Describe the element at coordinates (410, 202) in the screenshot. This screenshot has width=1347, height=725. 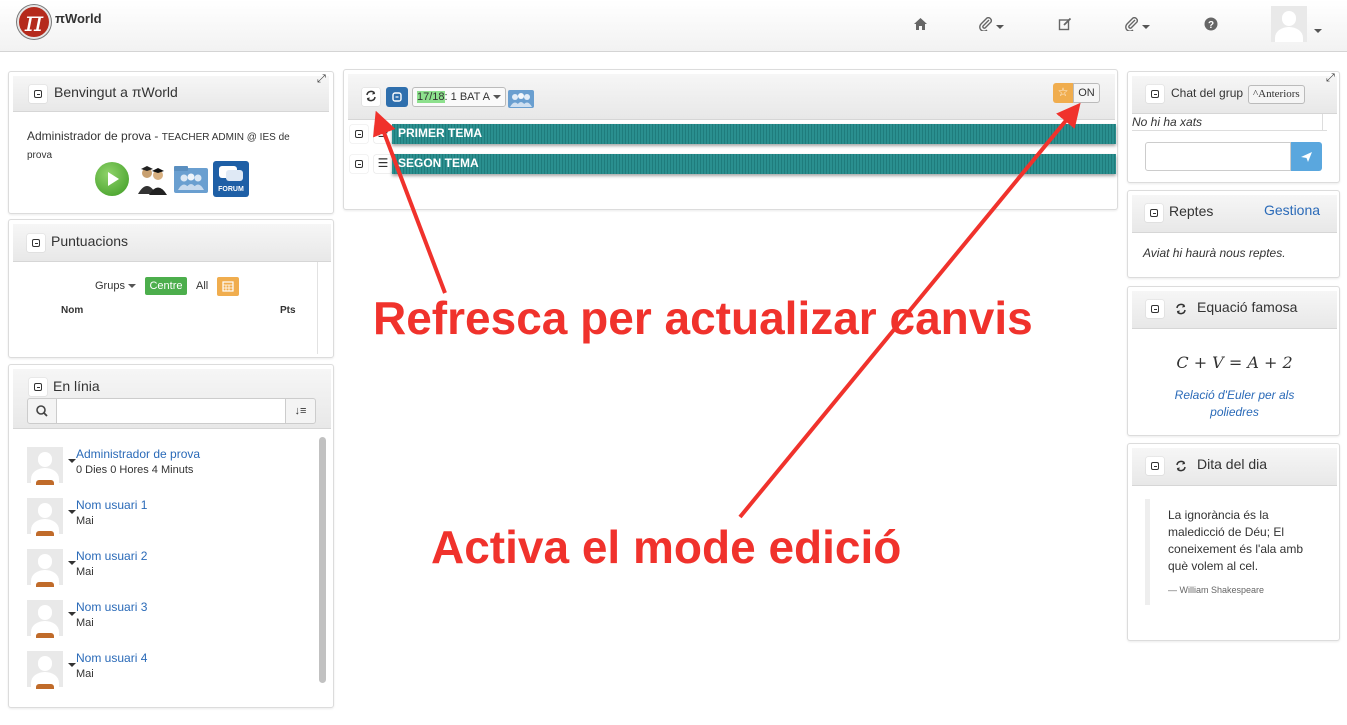
I see `arrow-to-refresh` at that location.